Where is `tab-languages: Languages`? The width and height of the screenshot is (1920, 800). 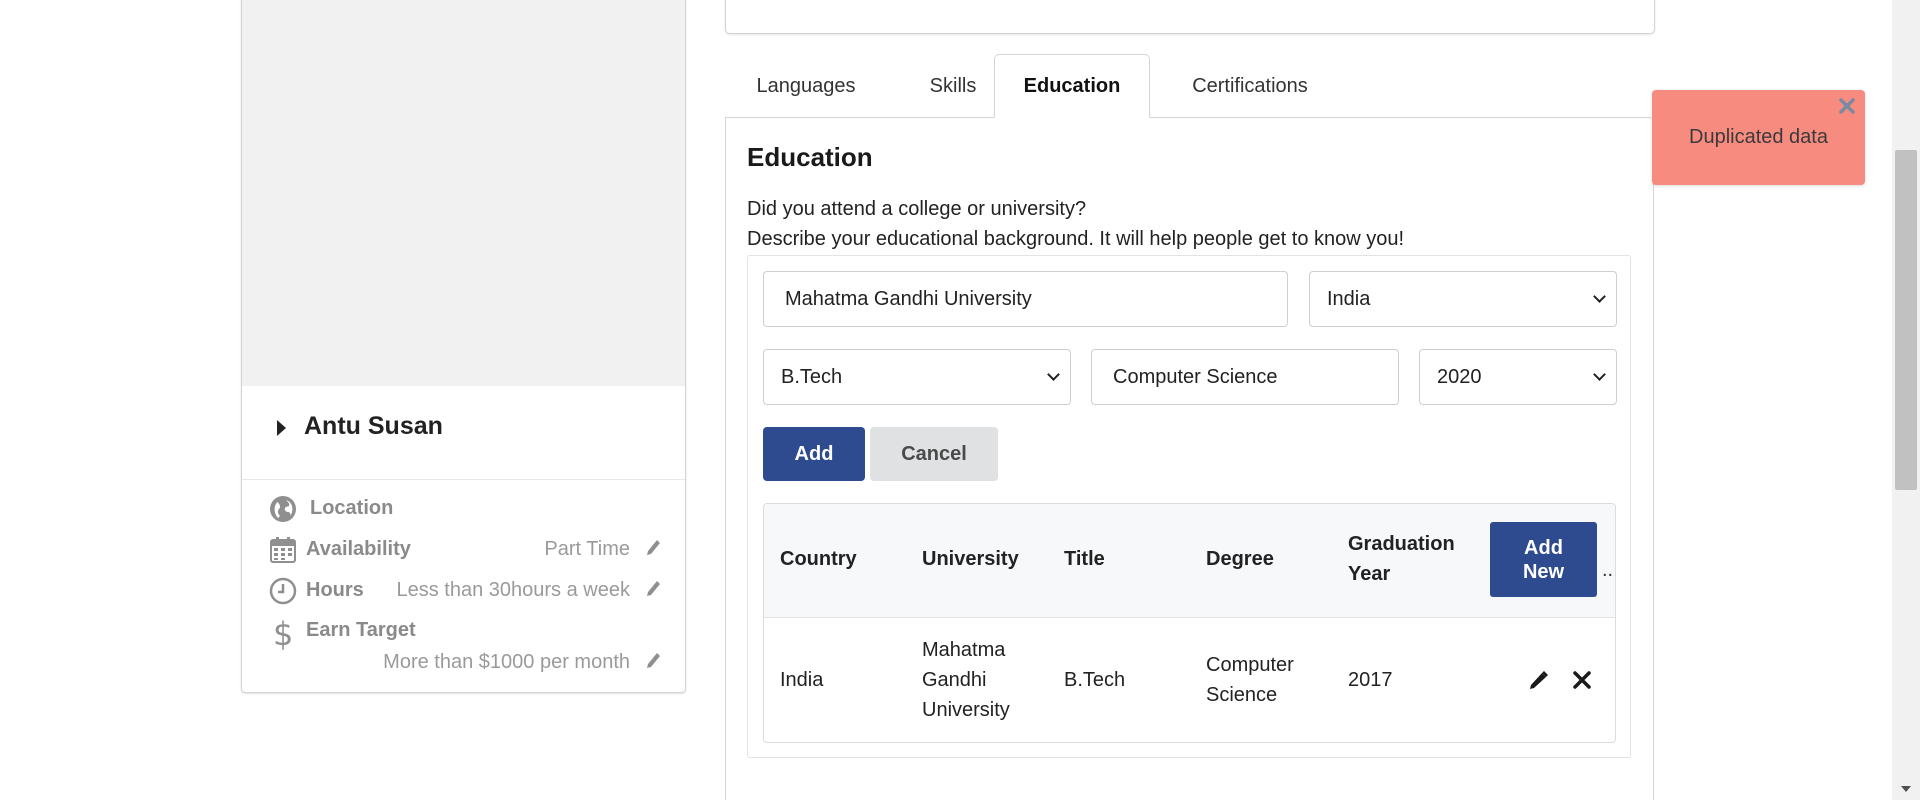 tab-languages: Languages is located at coordinates (806, 86).